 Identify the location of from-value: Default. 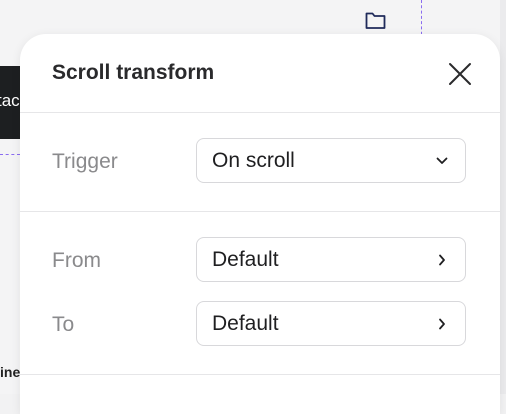
(245, 259).